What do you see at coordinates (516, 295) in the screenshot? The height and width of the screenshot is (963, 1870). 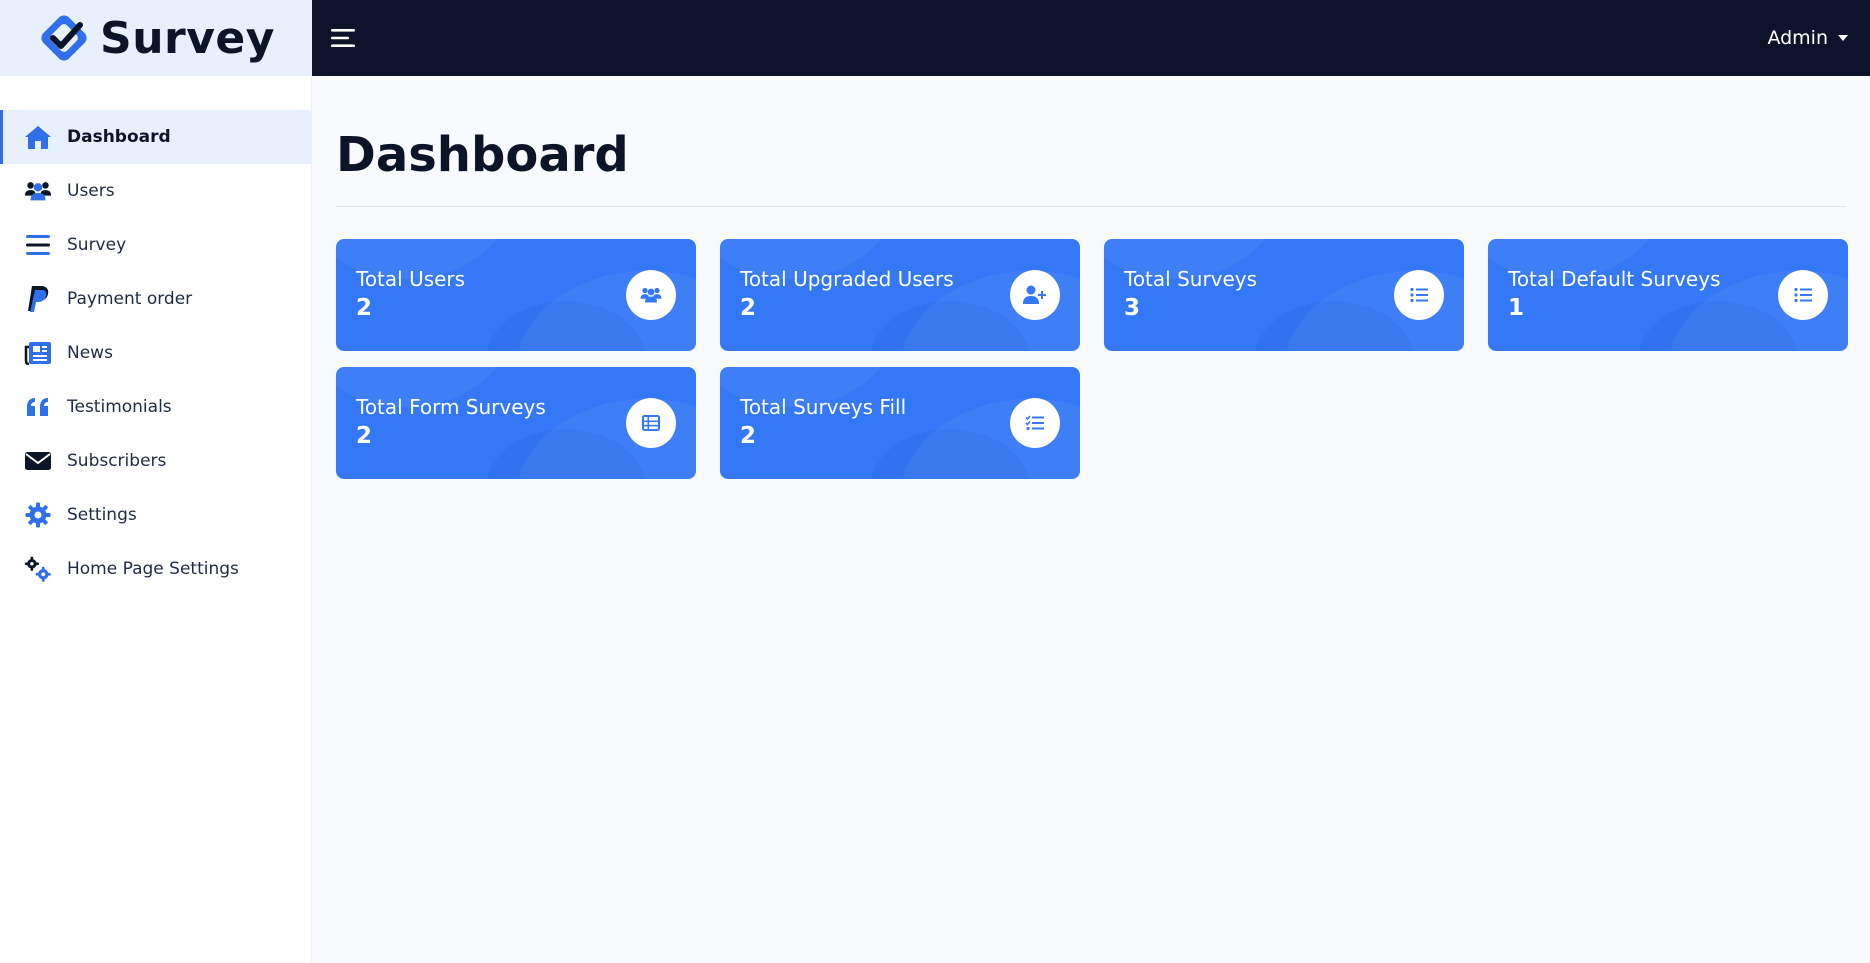 I see `stat-card-total-users: Total Users 2` at bounding box center [516, 295].